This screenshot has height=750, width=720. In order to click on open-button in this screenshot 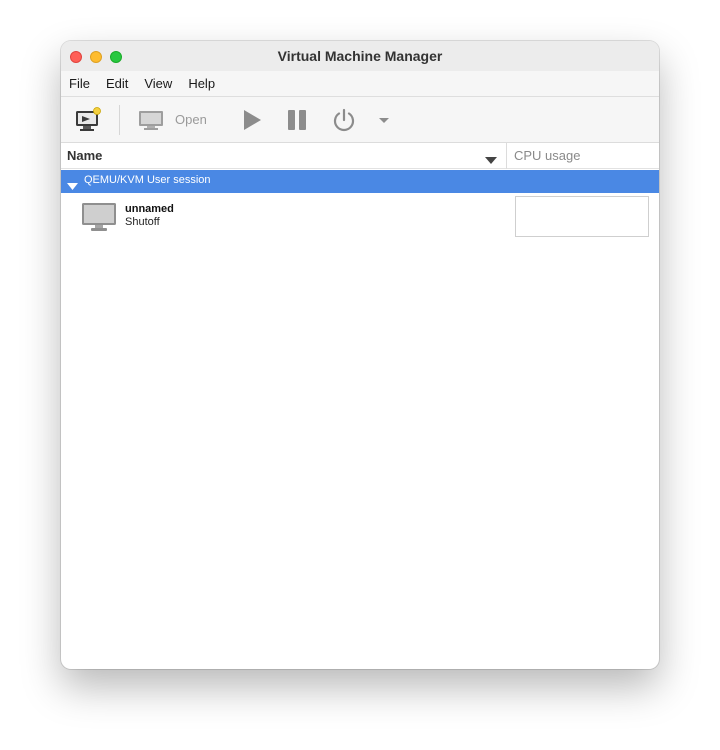, I will do `click(151, 120)`.